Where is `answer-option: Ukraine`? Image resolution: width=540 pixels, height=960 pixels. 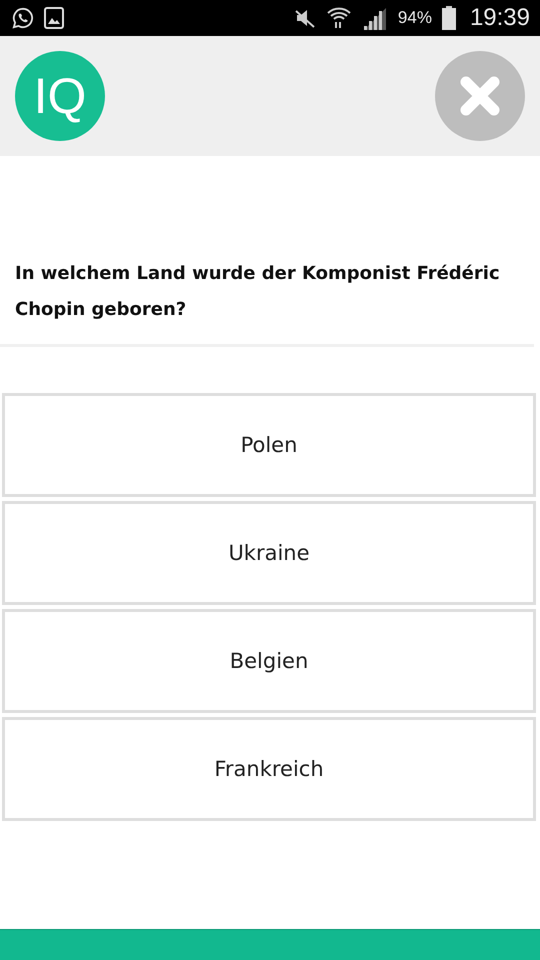 answer-option: Ukraine is located at coordinates (269, 553).